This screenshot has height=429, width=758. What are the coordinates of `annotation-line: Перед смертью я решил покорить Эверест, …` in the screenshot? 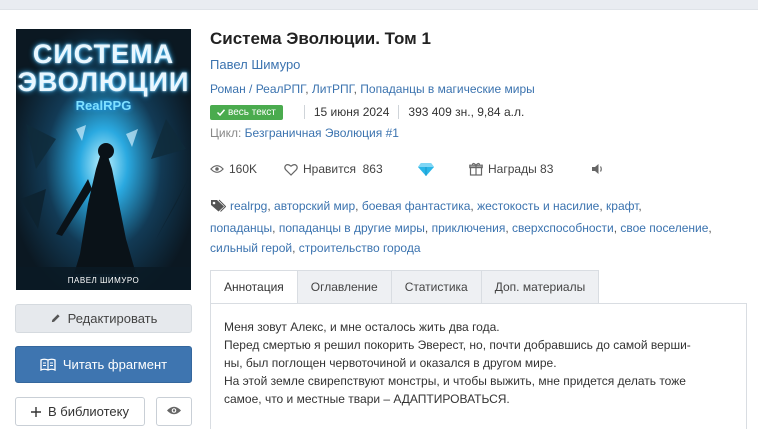 It's located at (457, 345).